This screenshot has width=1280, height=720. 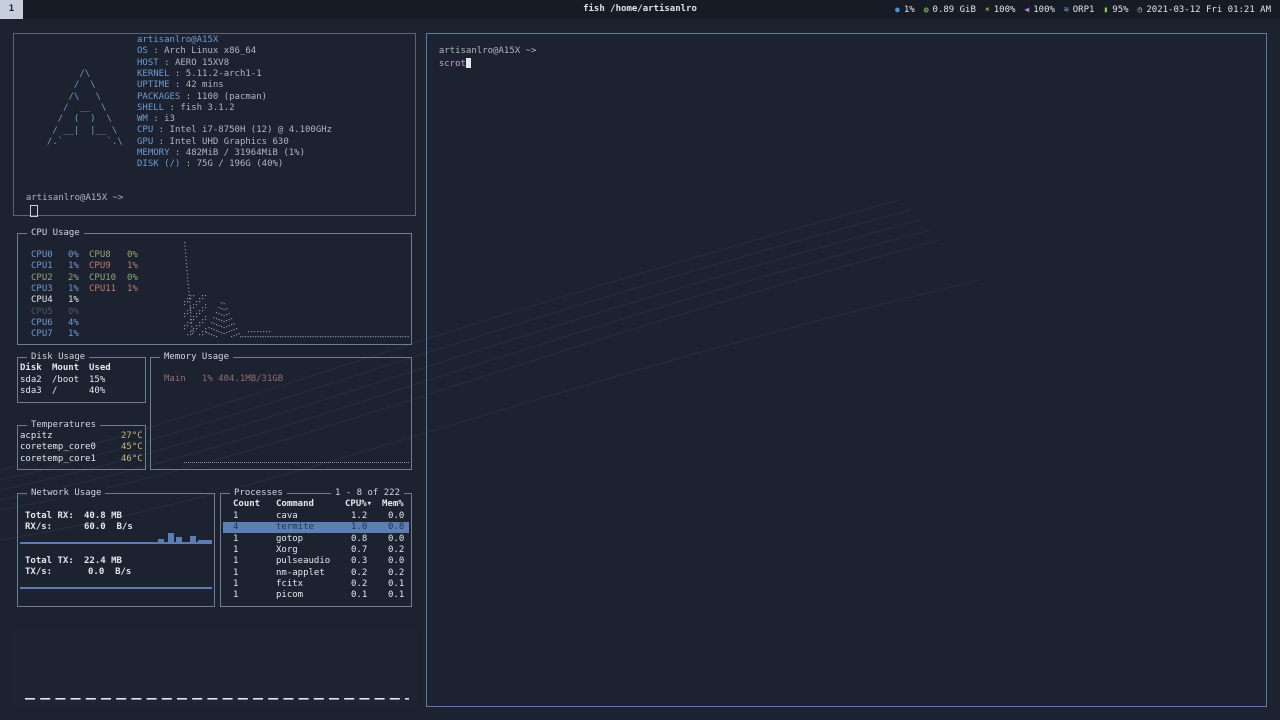 I want to click on status-item: ☀ 100%, so click(x=1000, y=10).